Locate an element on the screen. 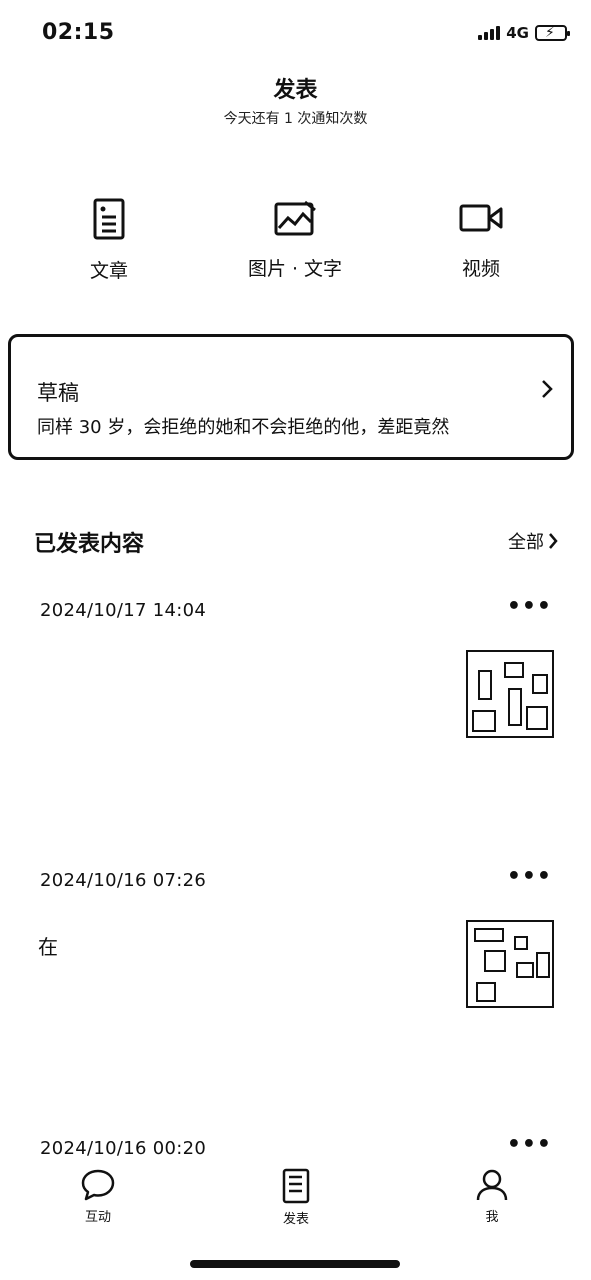  chat-bubble-icon is located at coordinates (98, 1185).